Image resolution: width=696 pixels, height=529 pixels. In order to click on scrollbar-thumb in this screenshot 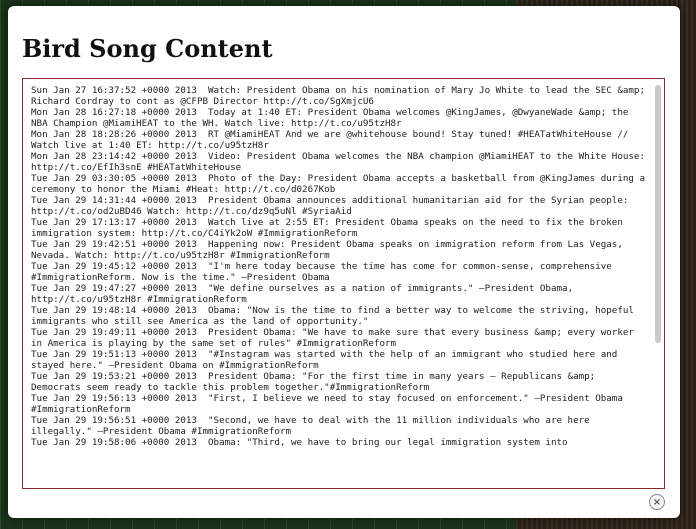, I will do `click(658, 214)`.